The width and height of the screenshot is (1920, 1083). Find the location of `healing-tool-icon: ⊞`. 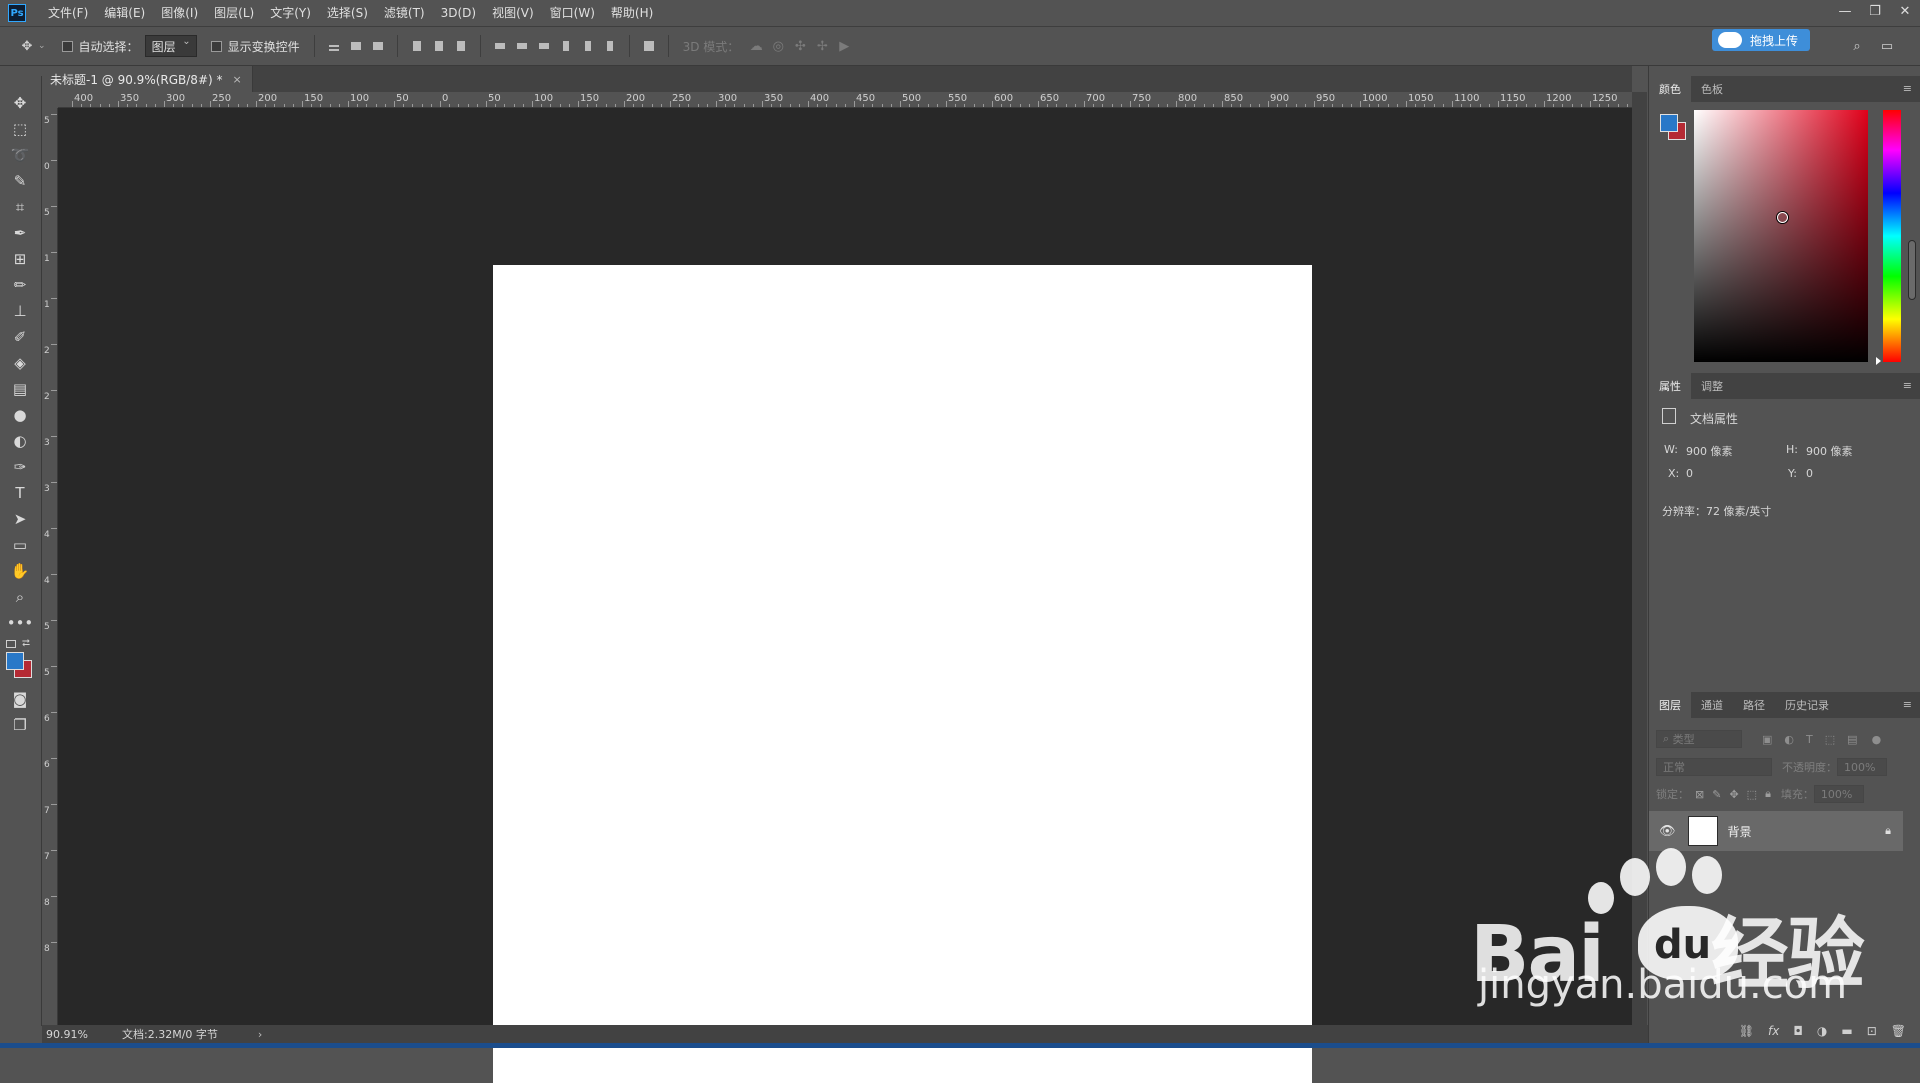

healing-tool-icon: ⊞ is located at coordinates (20, 259).